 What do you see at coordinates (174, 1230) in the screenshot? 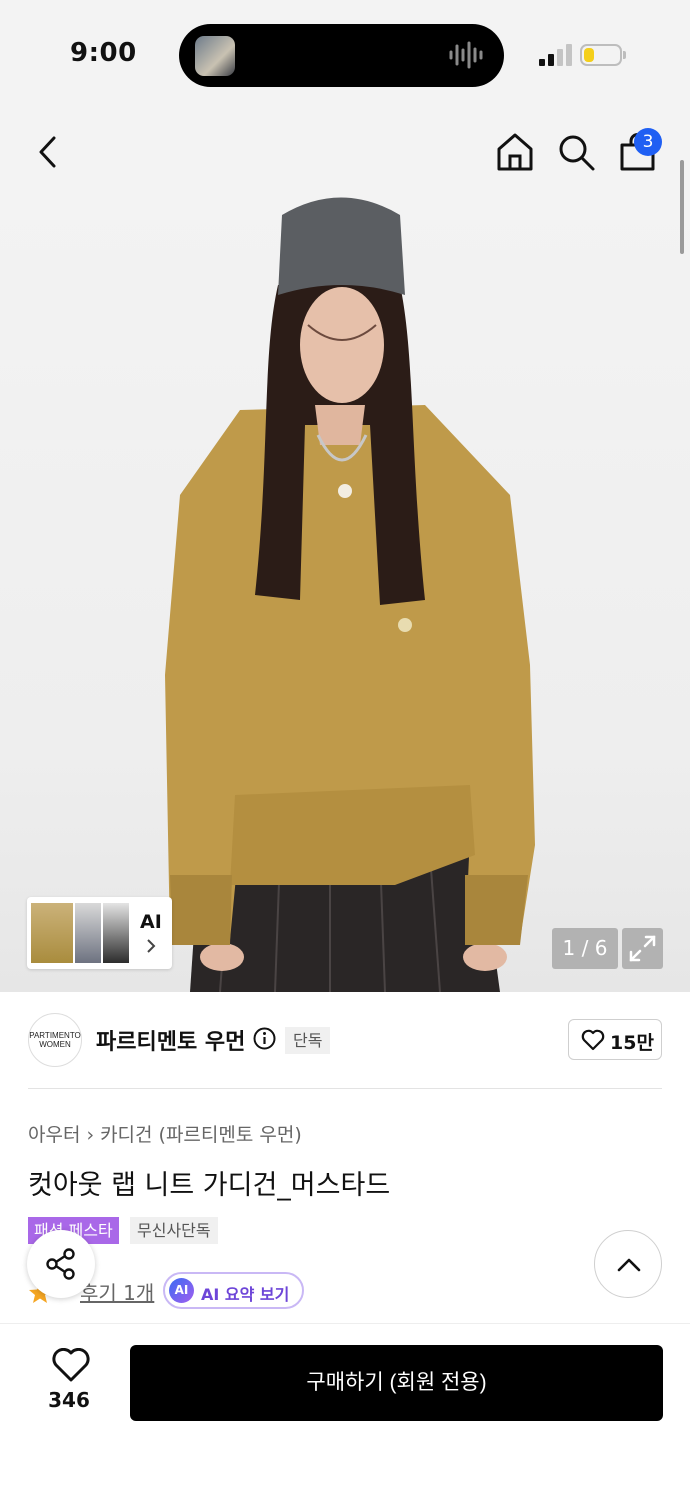
I see `musinsa-exclusive-tag: 무신사단독` at bounding box center [174, 1230].